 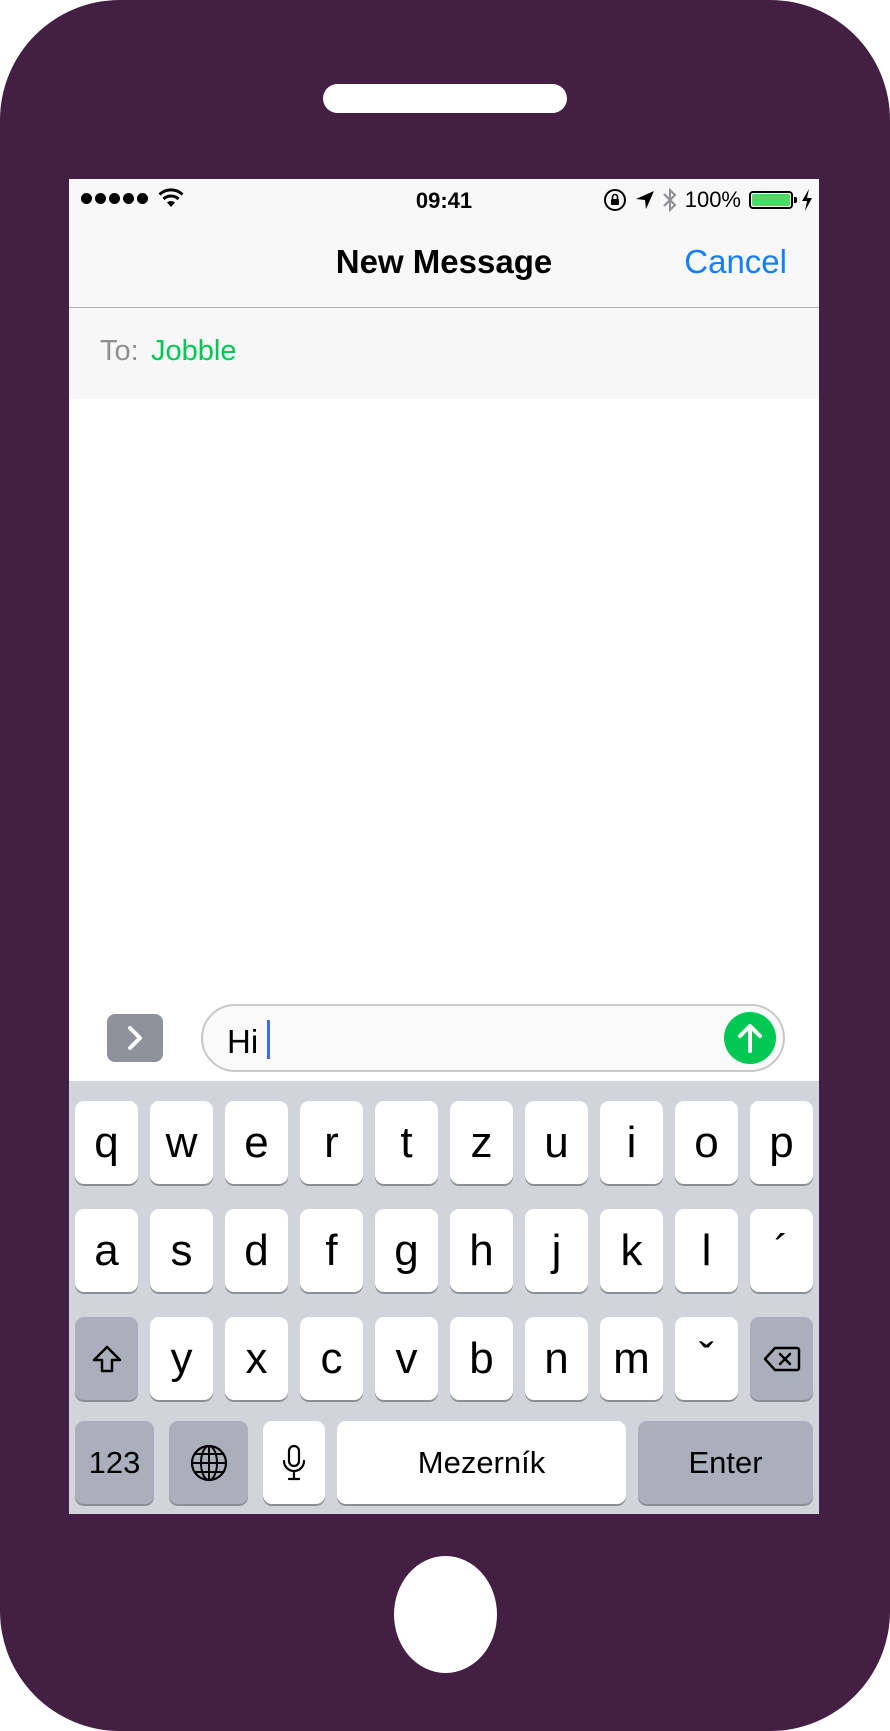 I want to click on globe-icon, so click(x=208, y=1462).